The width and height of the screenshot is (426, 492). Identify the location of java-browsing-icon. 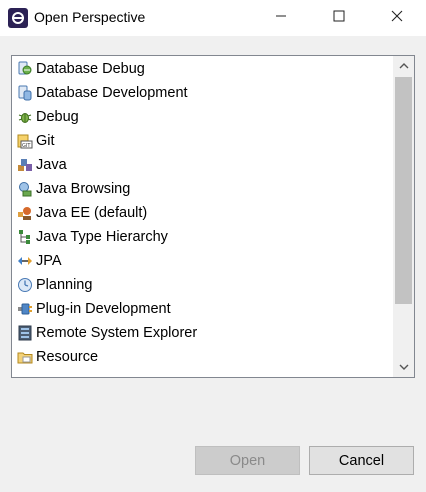
(25, 189).